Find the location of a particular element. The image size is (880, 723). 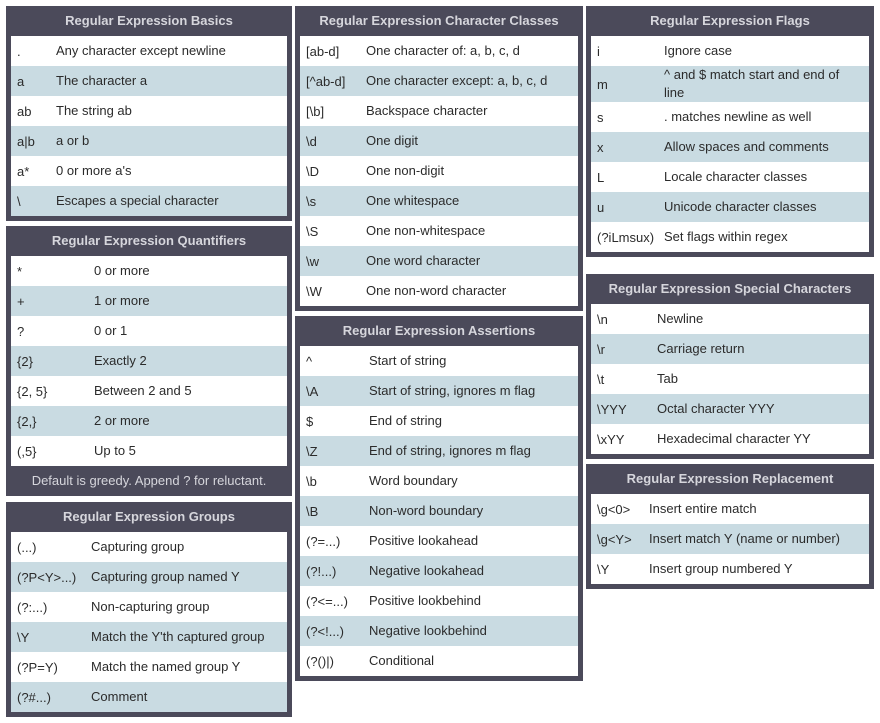

pattern-syntax: \w is located at coordinates (312, 261).